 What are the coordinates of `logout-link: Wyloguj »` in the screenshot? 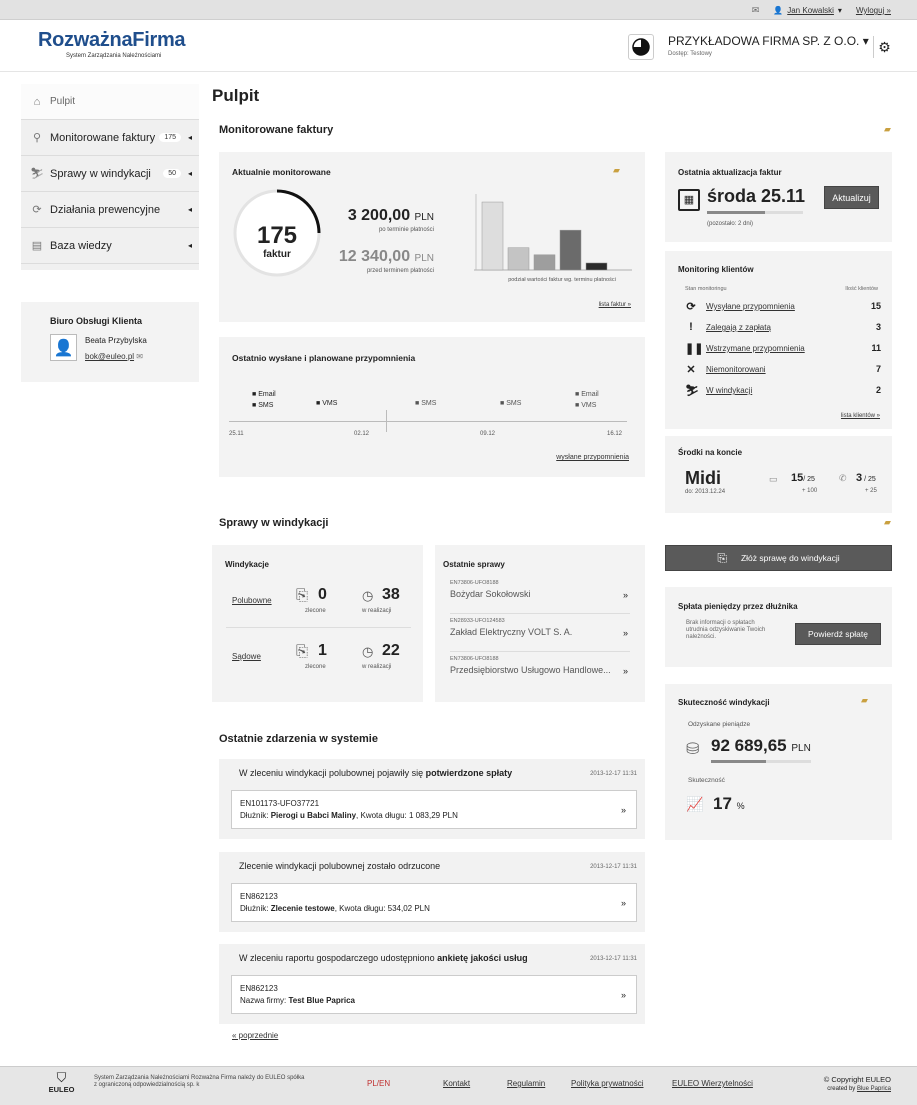 It's located at (873, 10).